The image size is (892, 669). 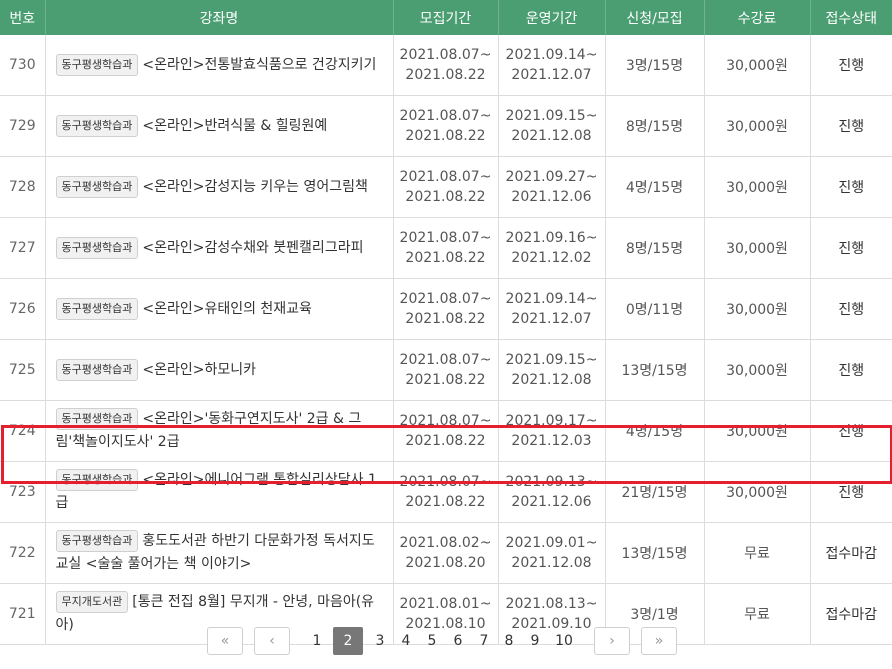 What do you see at coordinates (272, 641) in the screenshot?
I see `prev-page-button: ‹` at bounding box center [272, 641].